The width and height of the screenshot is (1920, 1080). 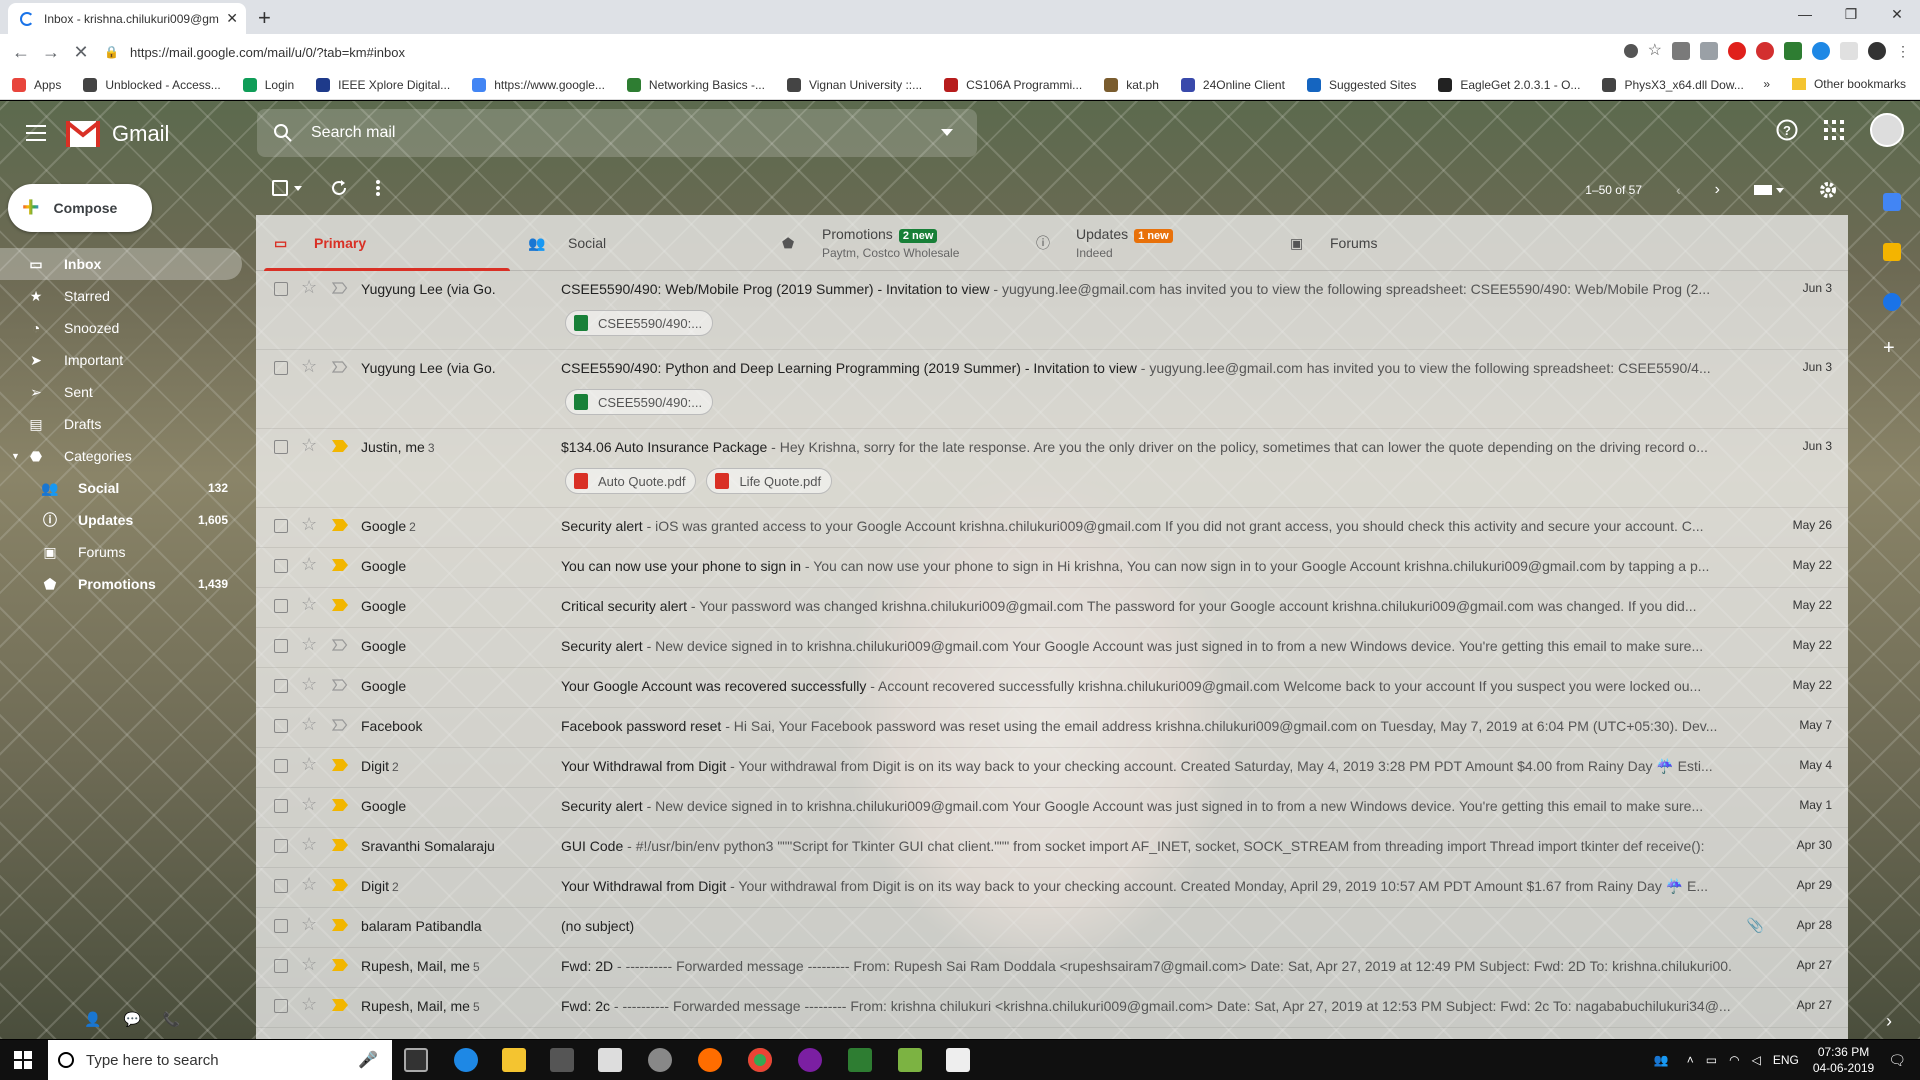 I want to click on mail-icon, so click(x=610, y=1060).